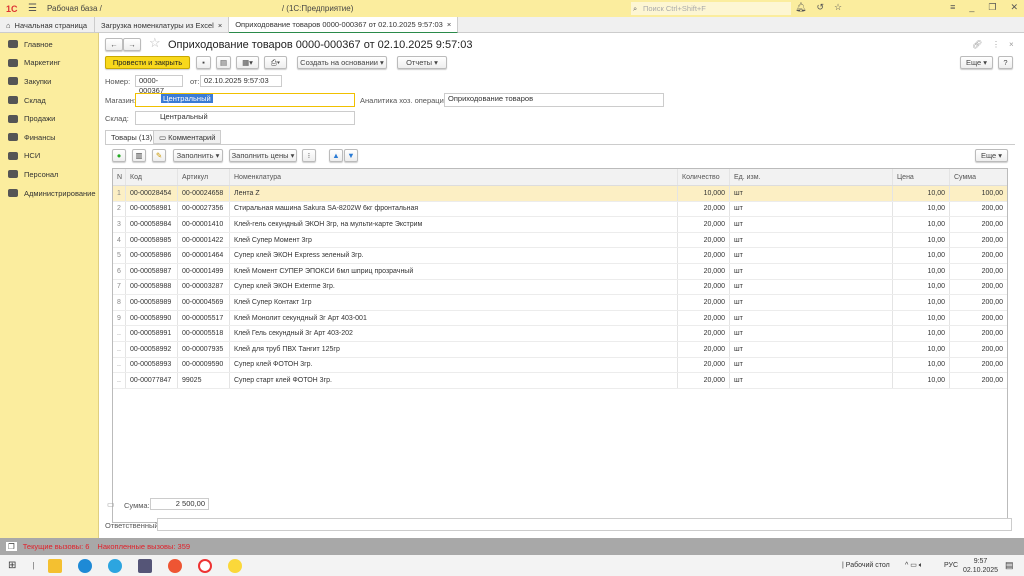  What do you see at coordinates (152, 177) in the screenshot?
I see `column-header: Код` at bounding box center [152, 177].